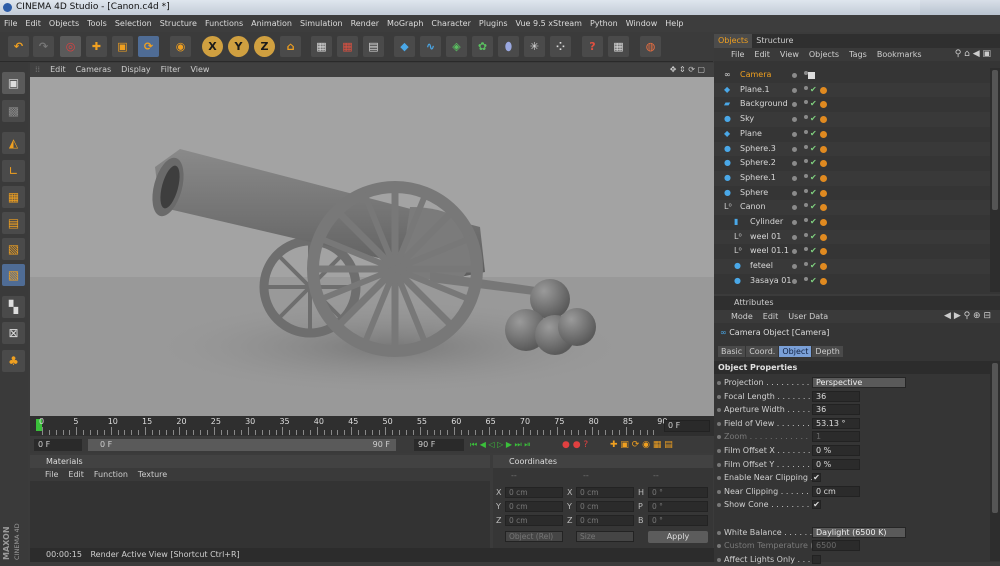 Image resolution: width=1000 pixels, height=566 pixels. I want to click on tab-structure: Structure, so click(774, 41).